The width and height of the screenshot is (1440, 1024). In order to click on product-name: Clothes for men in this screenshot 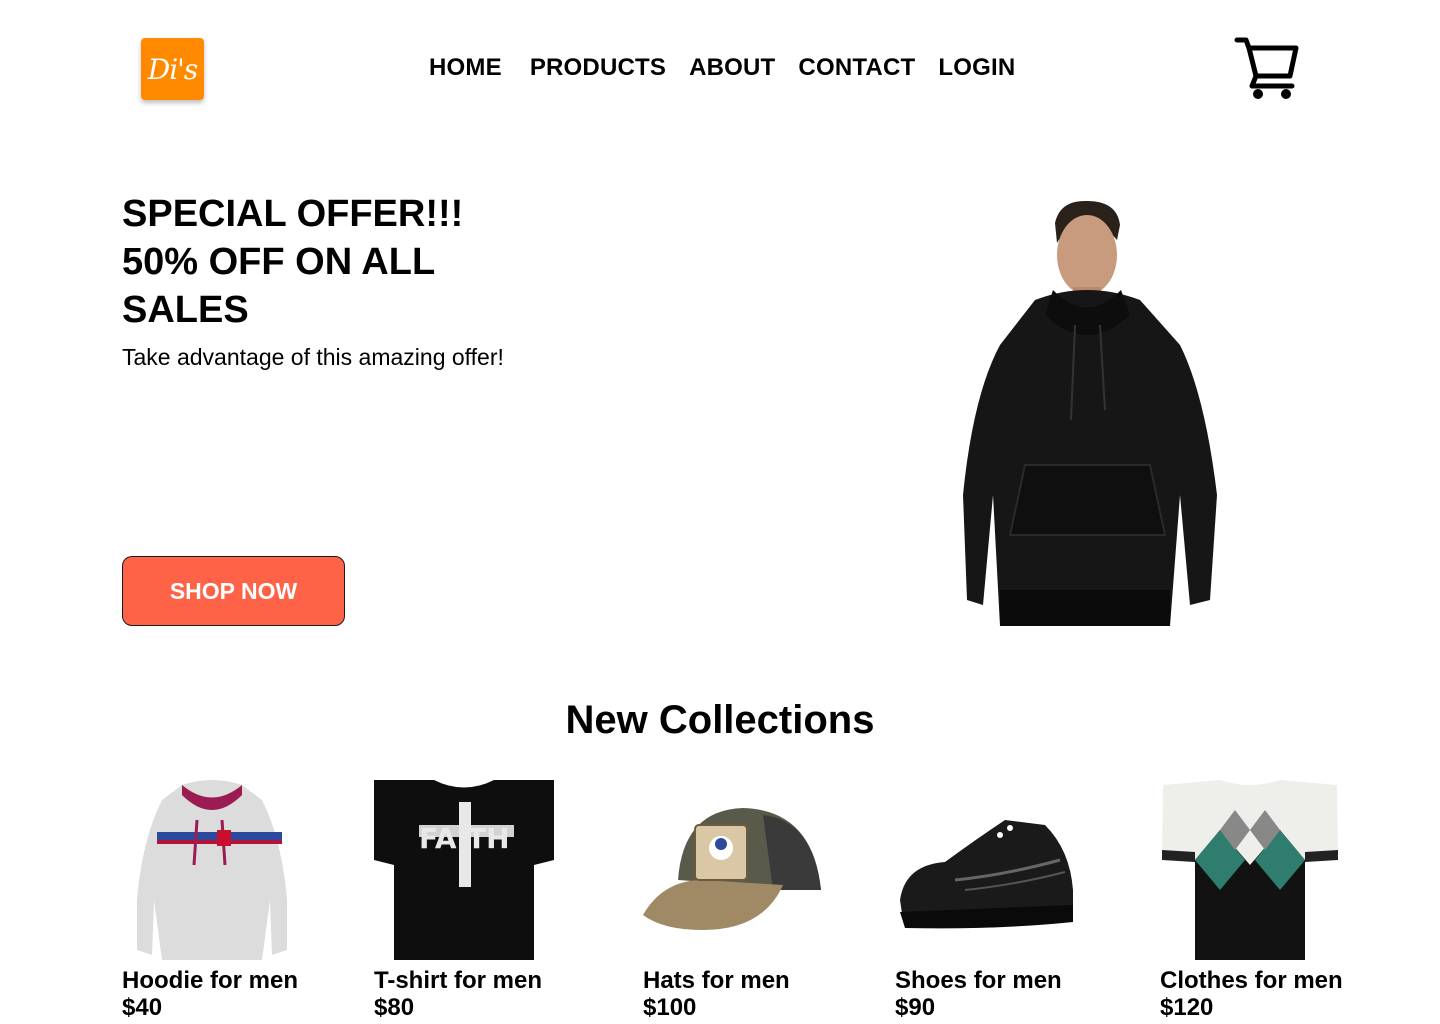, I will do `click(1251, 980)`.